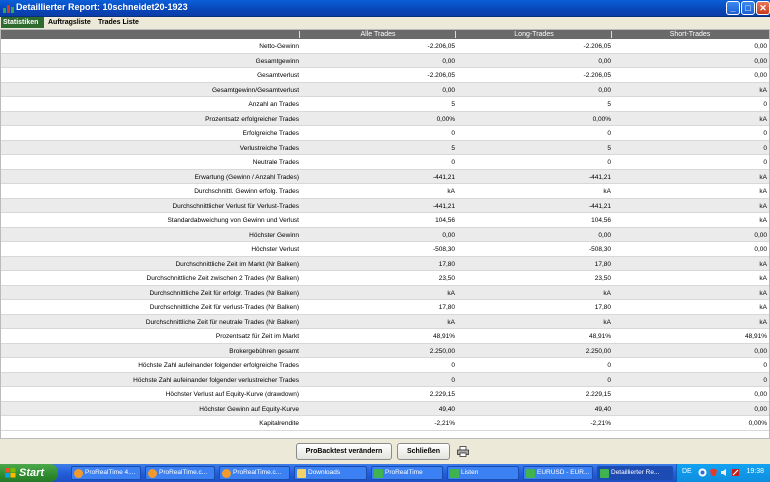 This screenshot has width=770, height=482. Describe the element at coordinates (604, 235) in the screenshot. I see `cell-long-trades: 0,00` at that location.